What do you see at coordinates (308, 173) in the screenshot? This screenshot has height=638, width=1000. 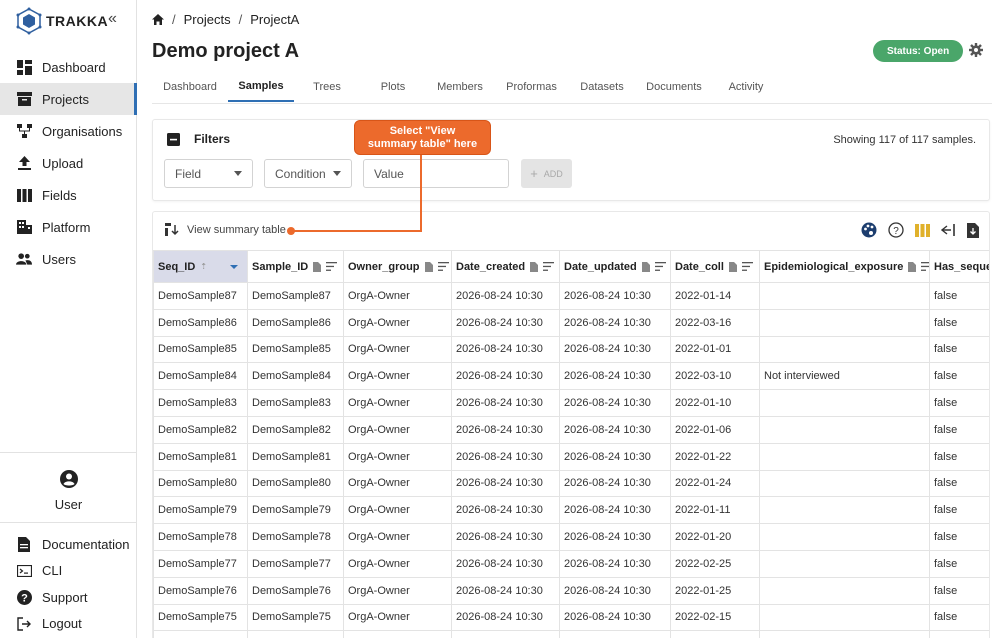 I see `condition-select: Condition` at bounding box center [308, 173].